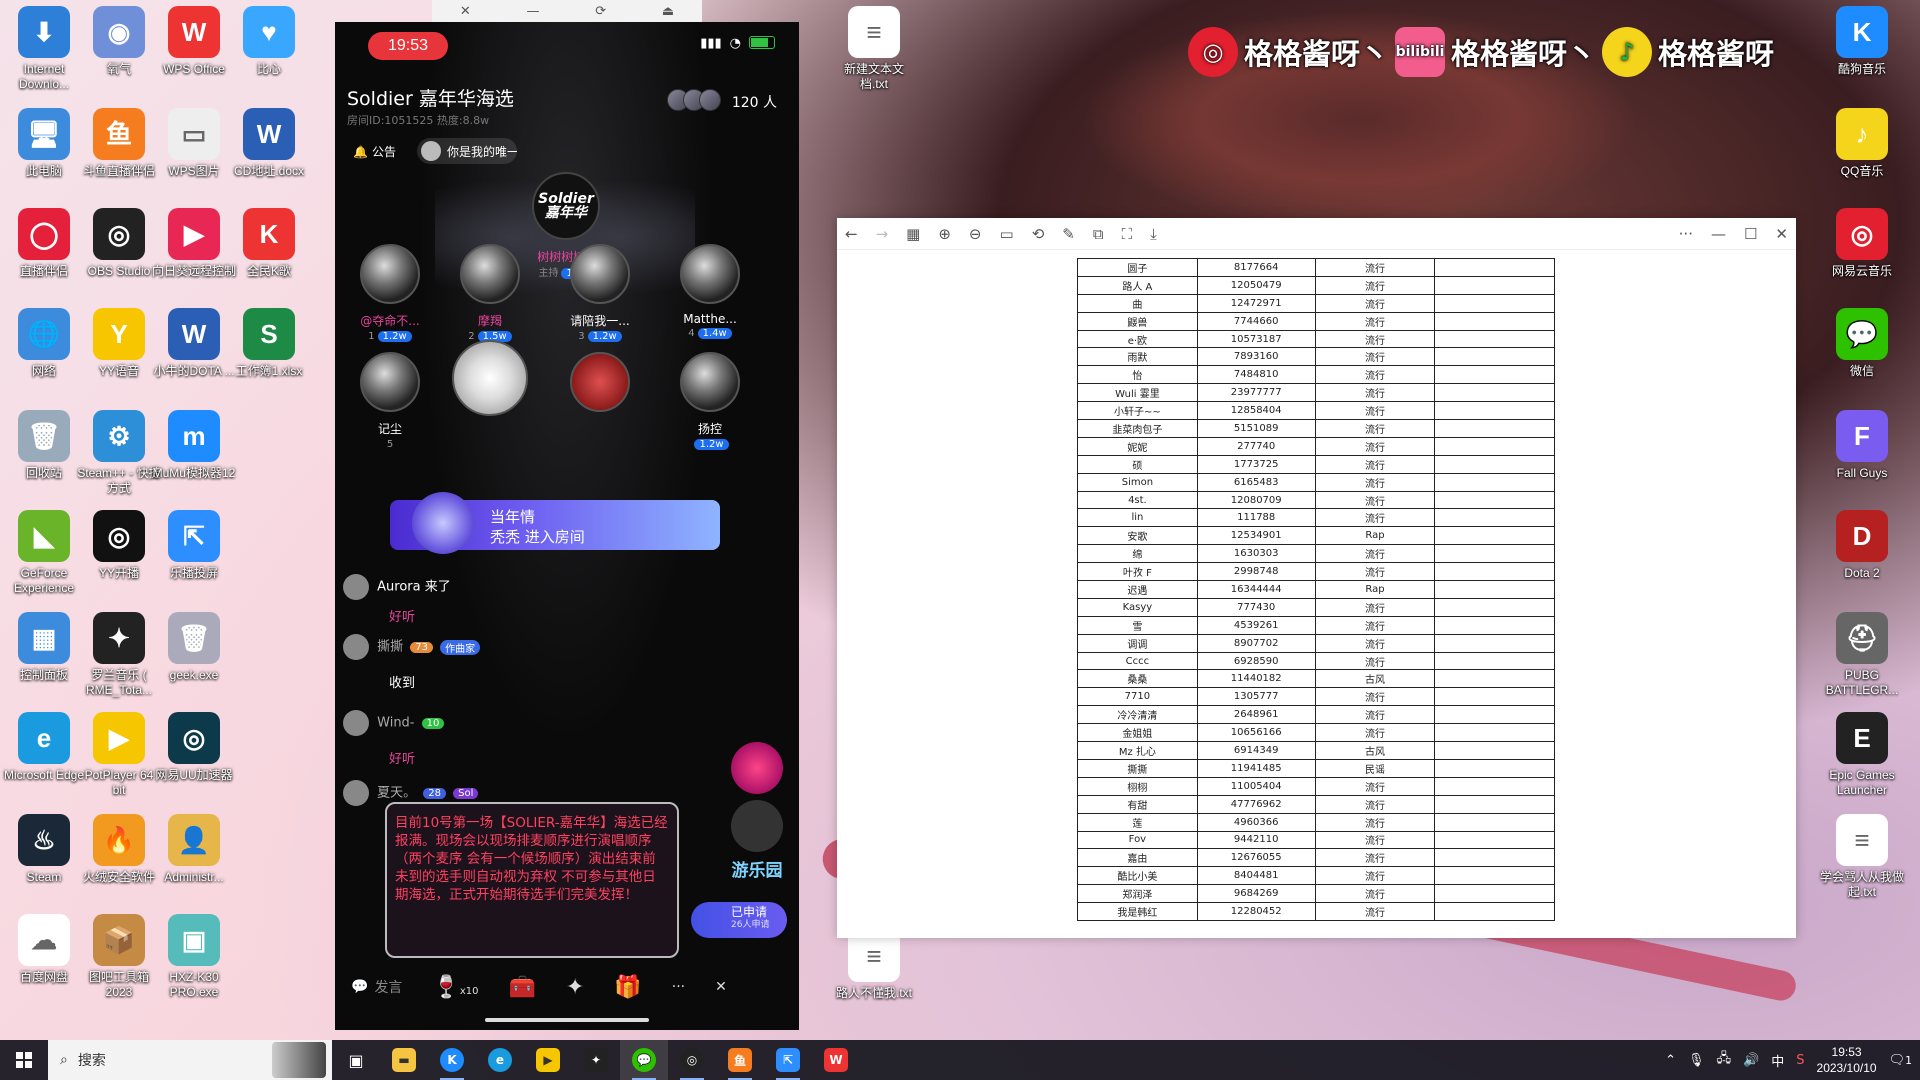 The width and height of the screenshot is (1920, 1080). What do you see at coordinates (1007, 234) in the screenshot?
I see `fit-icon: ▭` at bounding box center [1007, 234].